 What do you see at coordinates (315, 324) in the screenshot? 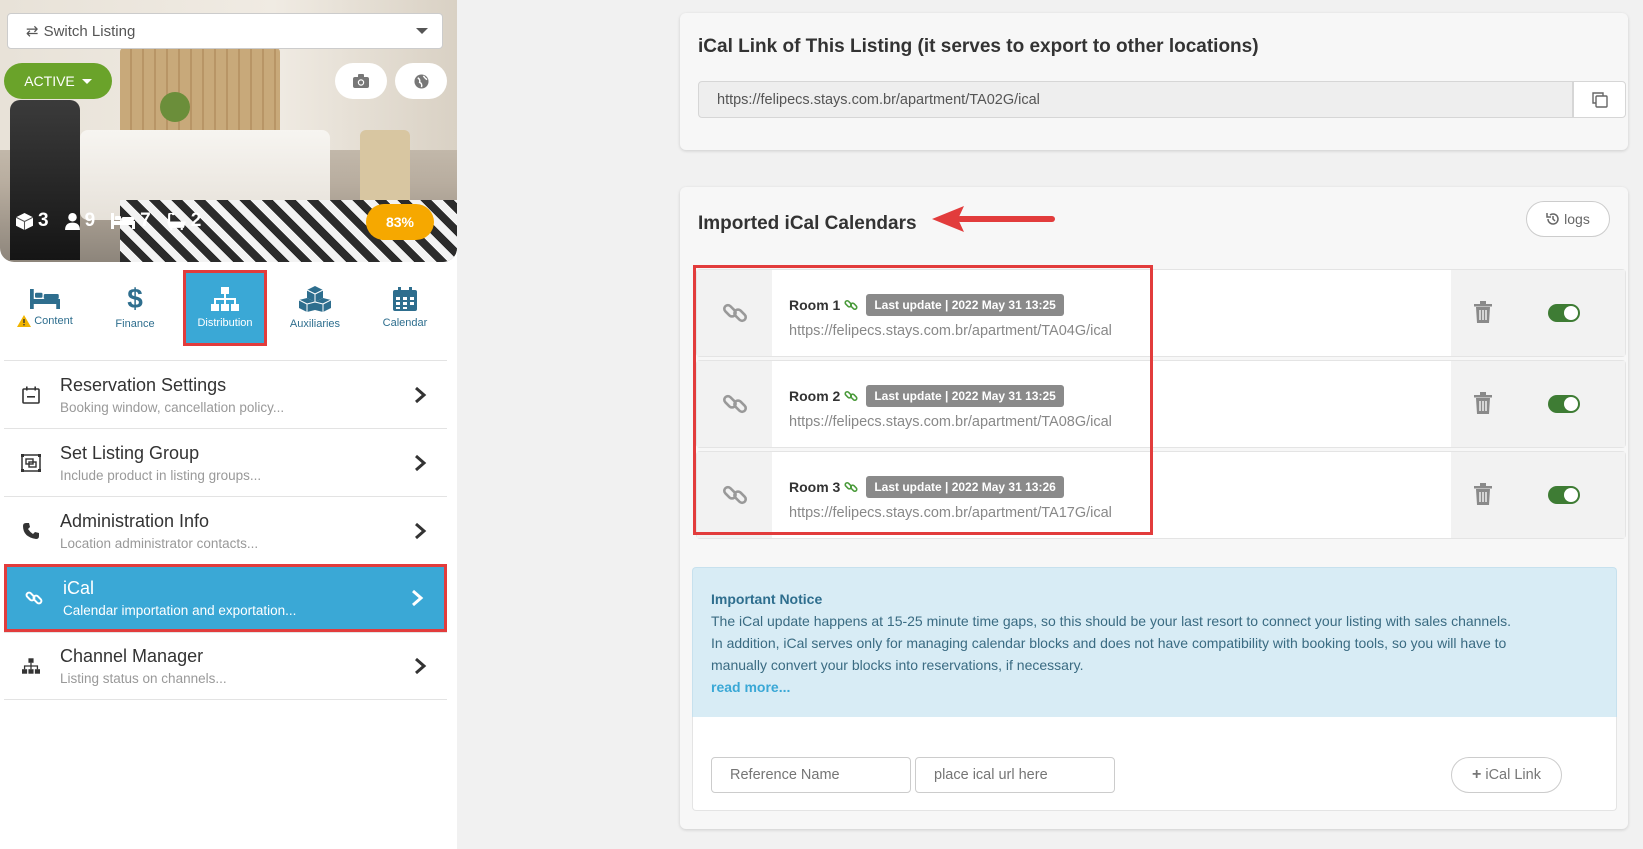
I see `tab-auxiliaries-label: Auxiliaries` at bounding box center [315, 324].